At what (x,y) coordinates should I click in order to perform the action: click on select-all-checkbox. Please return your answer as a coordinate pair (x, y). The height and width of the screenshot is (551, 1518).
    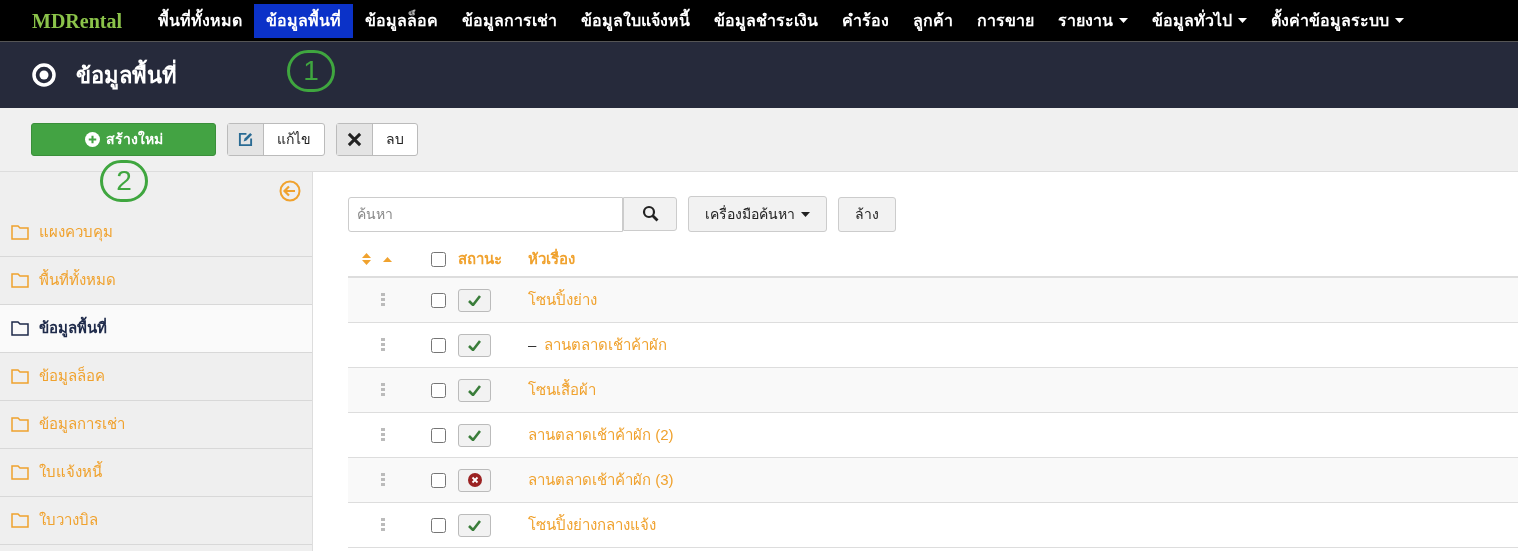
    Looking at the image, I should click on (438, 259).